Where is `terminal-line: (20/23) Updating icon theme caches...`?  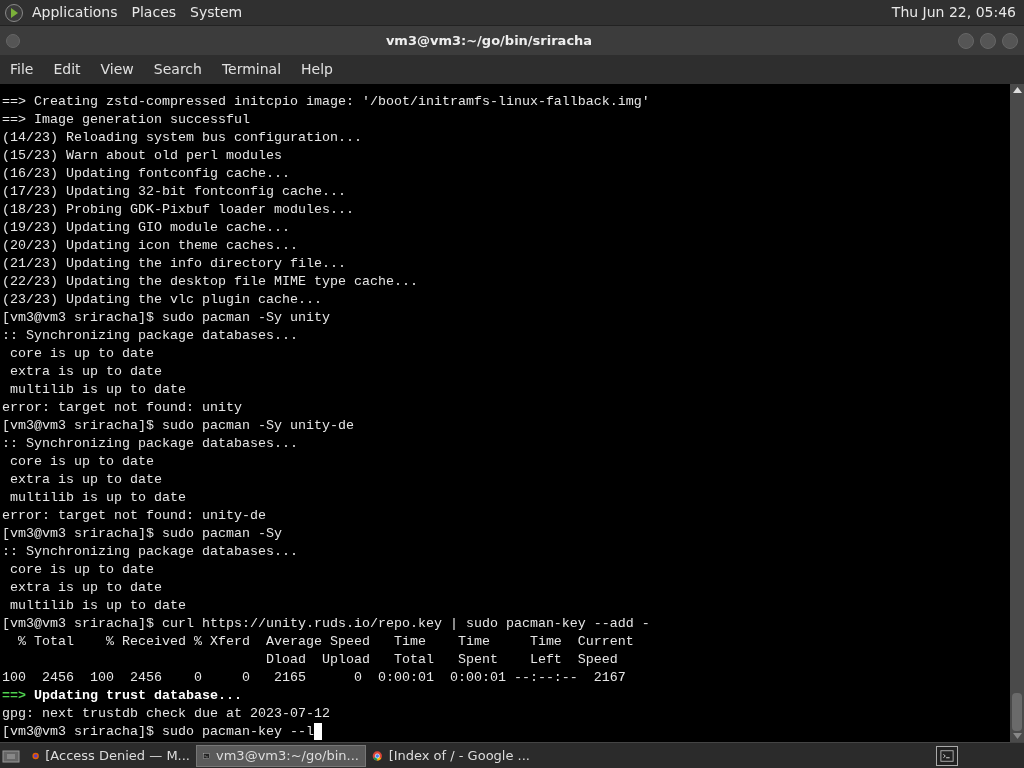
terminal-line: (20/23) Updating icon theme caches... is located at coordinates (150, 246).